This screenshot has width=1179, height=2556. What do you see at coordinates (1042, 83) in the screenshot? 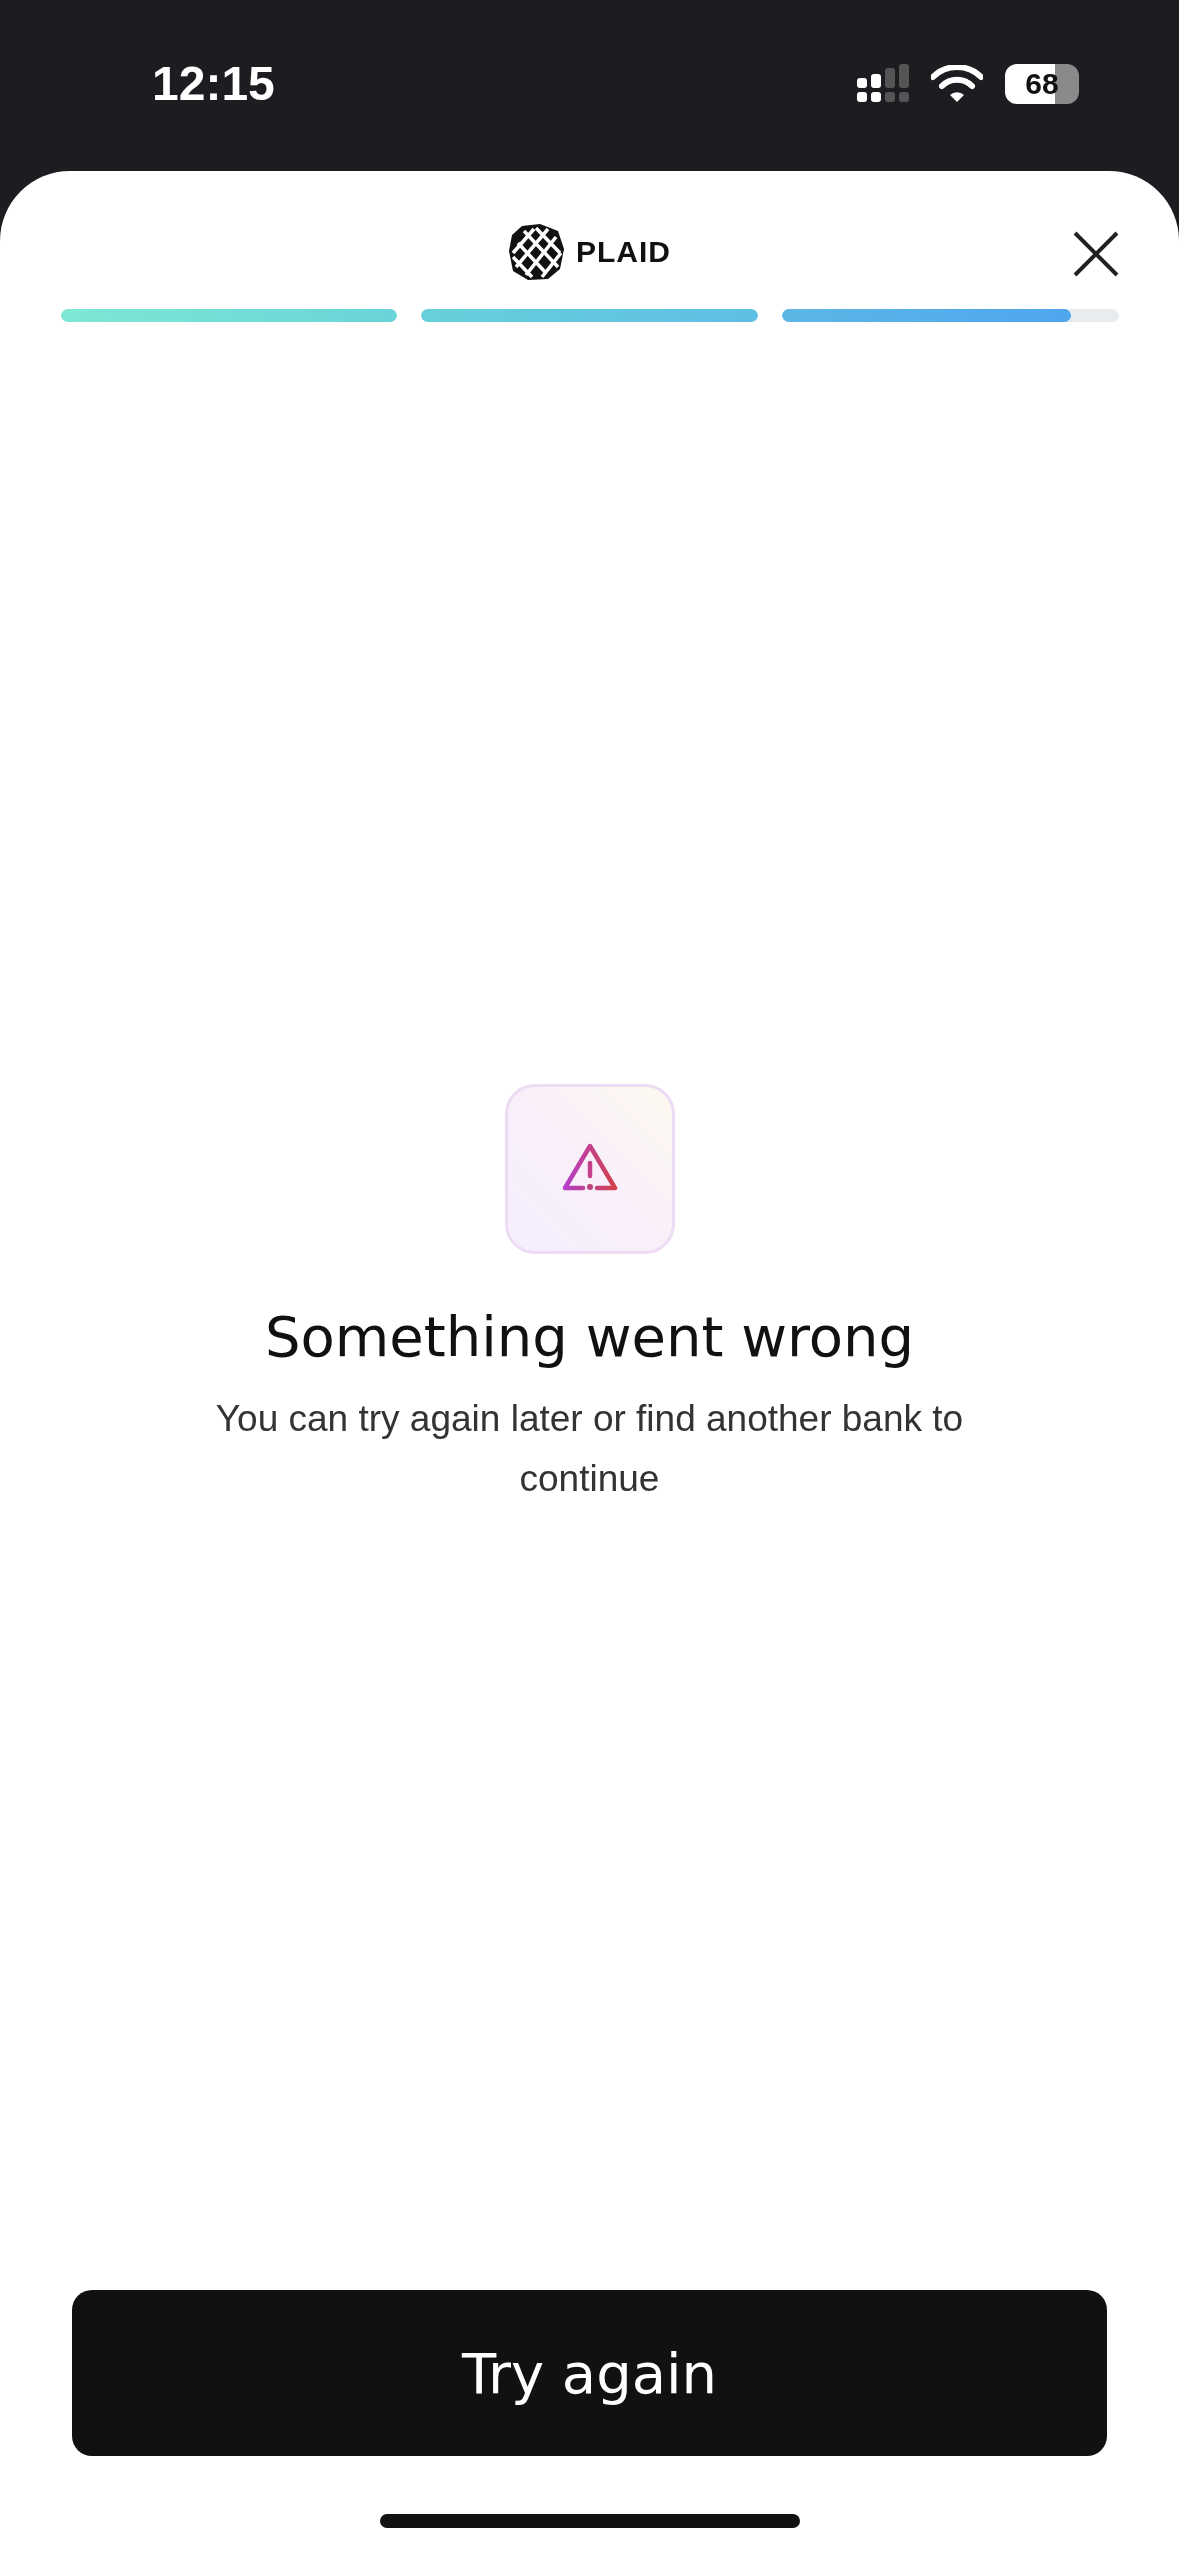
I see `battery-icon: 68` at bounding box center [1042, 83].